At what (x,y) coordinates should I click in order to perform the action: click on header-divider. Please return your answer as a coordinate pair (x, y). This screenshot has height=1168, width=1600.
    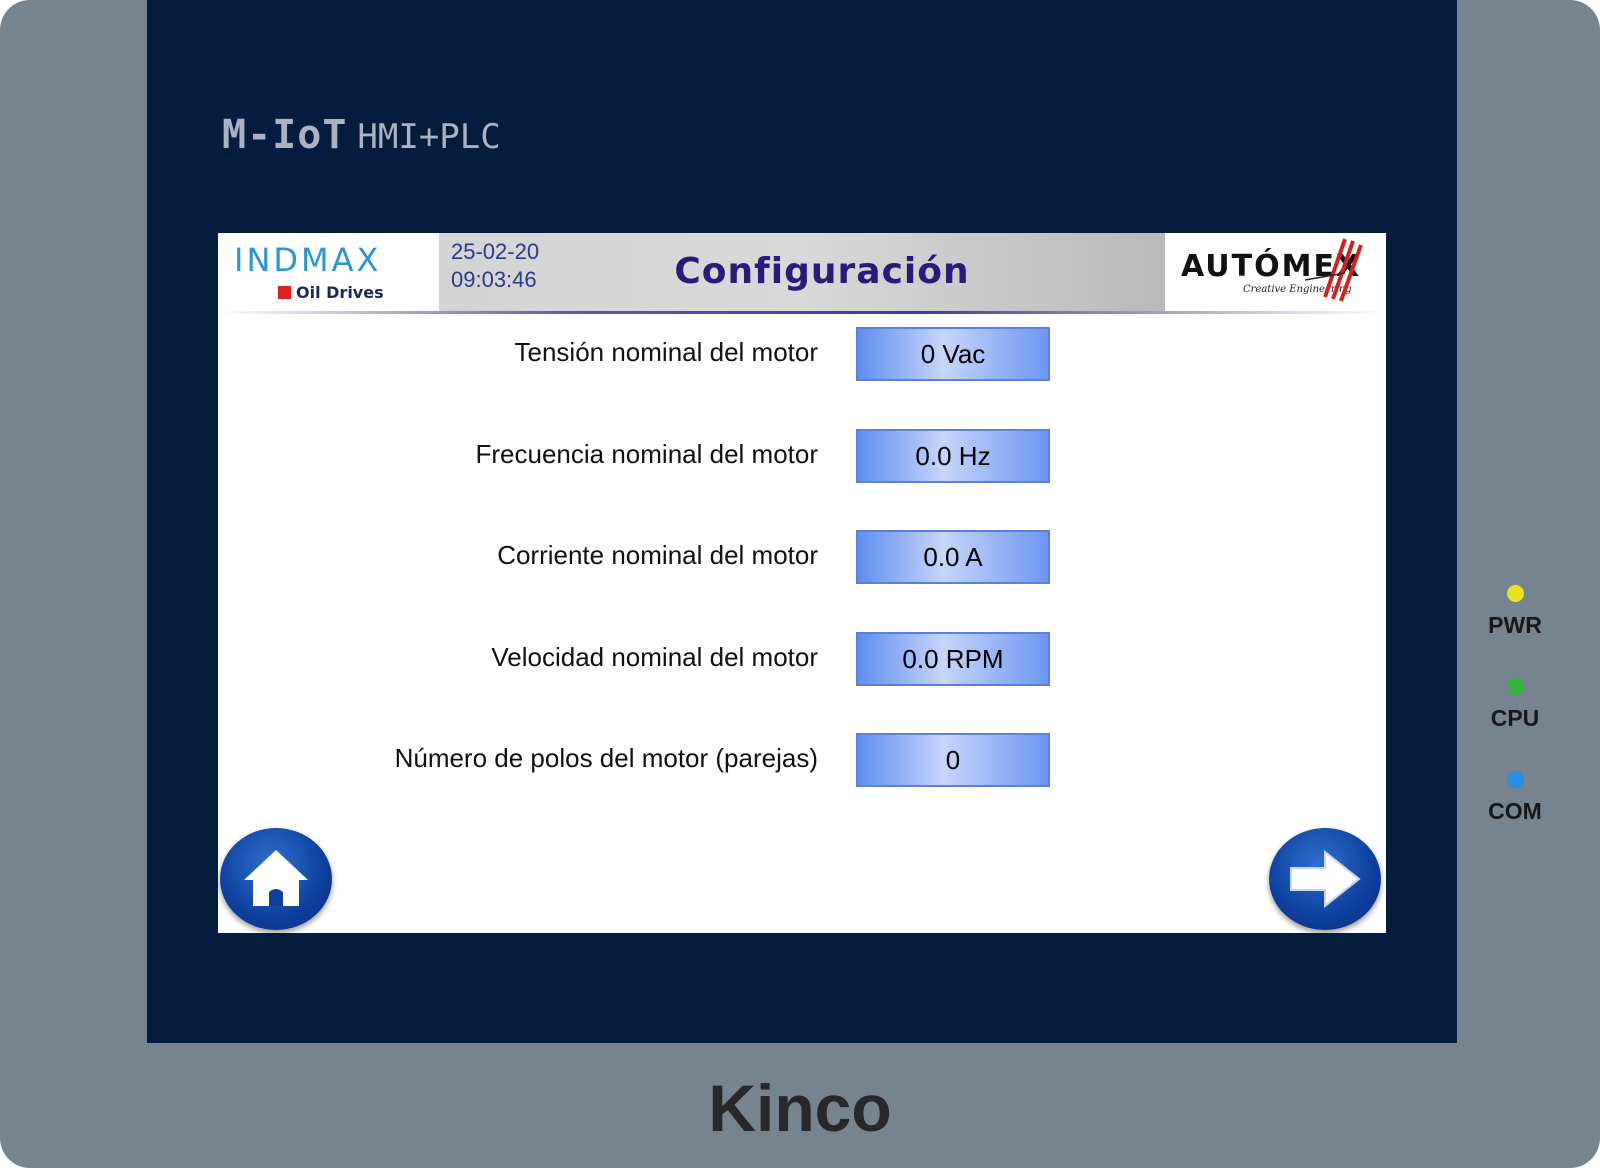
    Looking at the image, I should click on (802, 312).